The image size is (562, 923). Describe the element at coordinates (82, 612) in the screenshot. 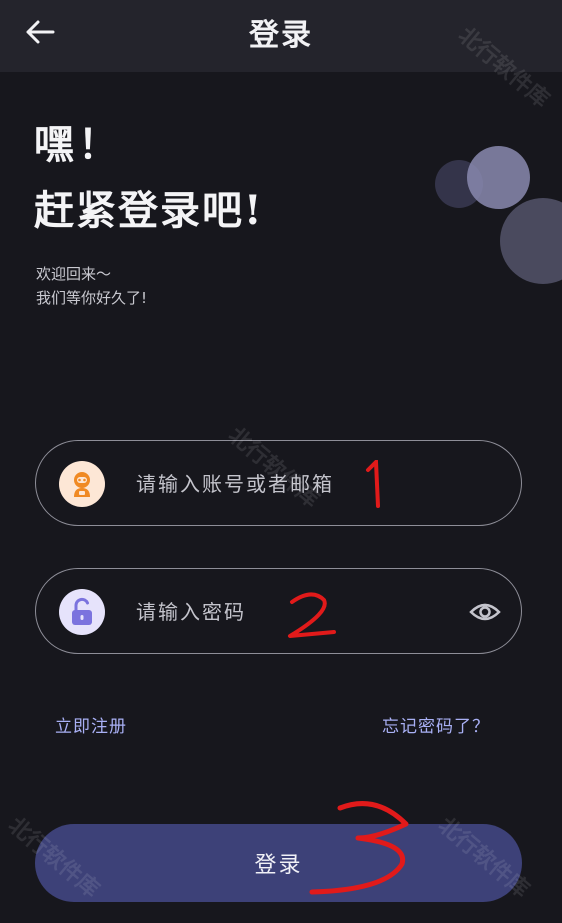

I see `unlock-icon` at that location.